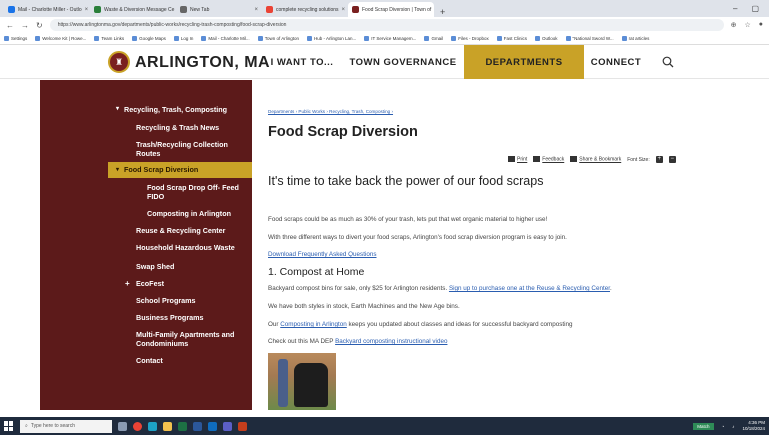 This screenshot has width=769, height=435. I want to click on share-link: Share & Bookmark, so click(595, 159).